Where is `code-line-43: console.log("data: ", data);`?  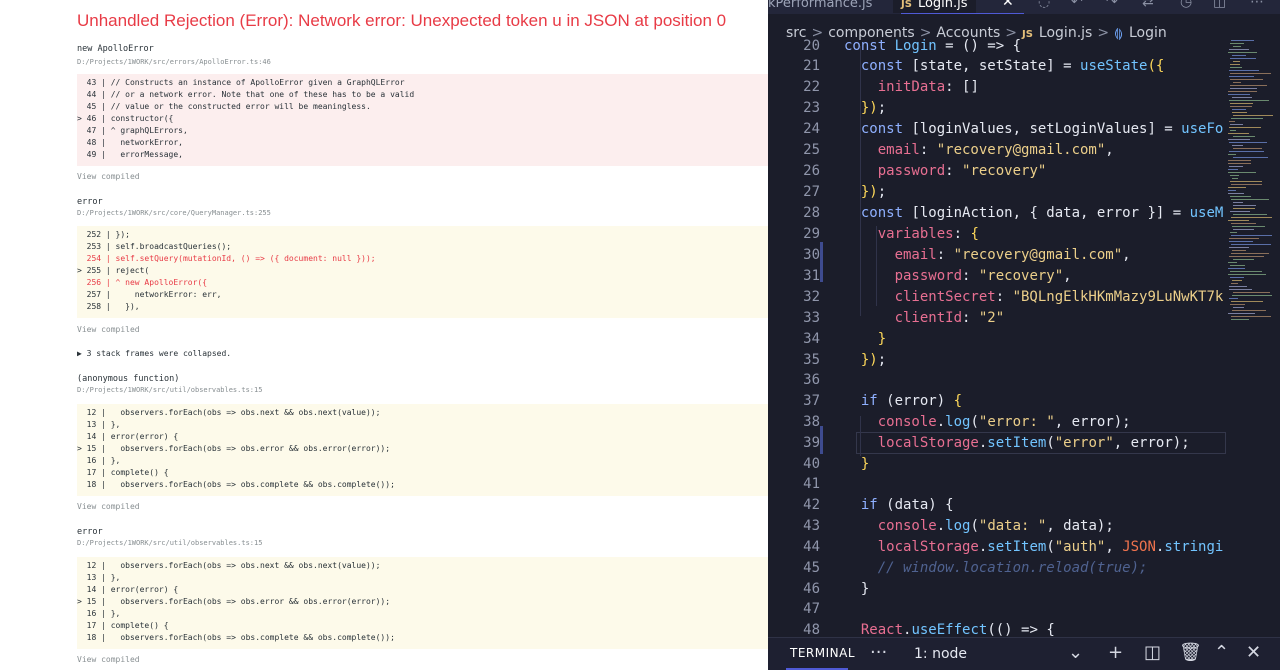
code-line-43: console.log("data: ", data); is located at coordinates (979, 526).